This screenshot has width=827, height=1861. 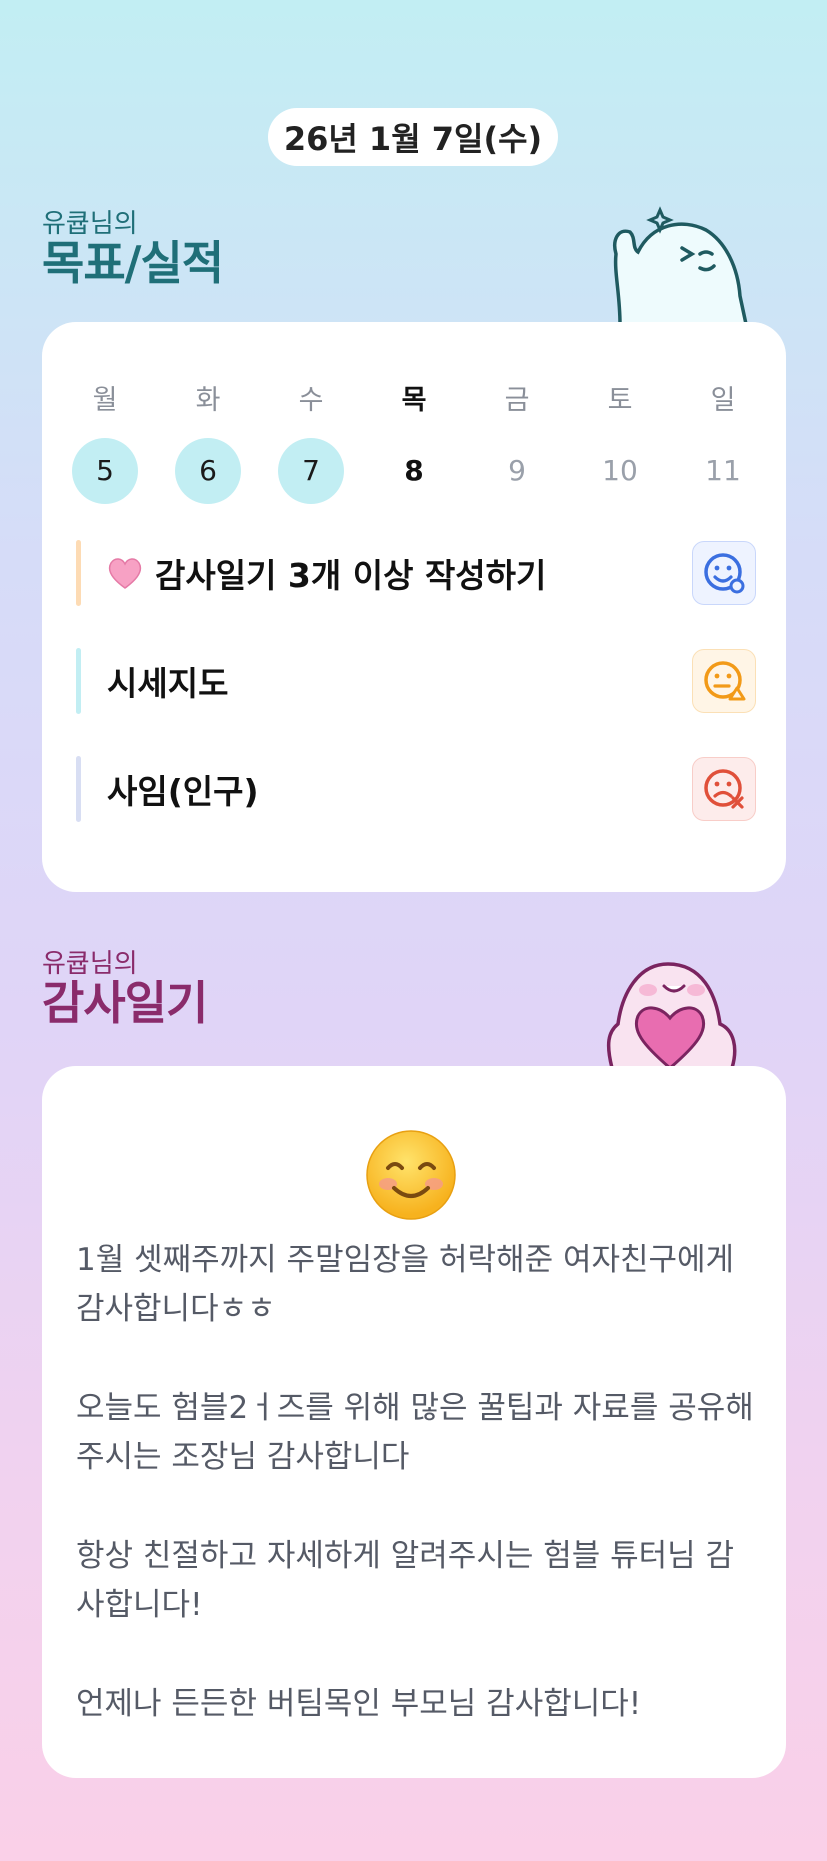 What do you see at coordinates (517, 400) in the screenshot?
I see `day-name: 금` at bounding box center [517, 400].